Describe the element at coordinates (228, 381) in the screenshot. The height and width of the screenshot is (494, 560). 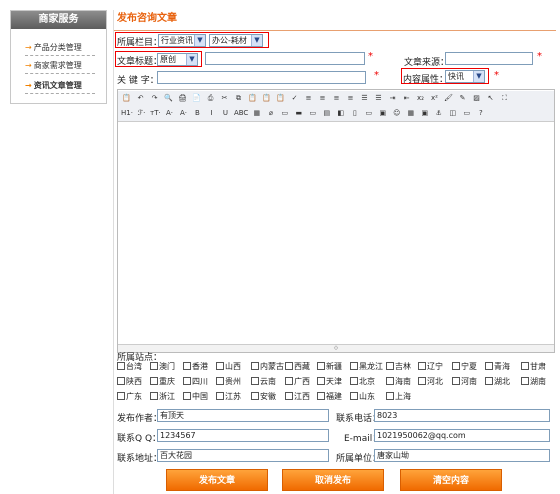
I see `site-option: 贵州` at that location.